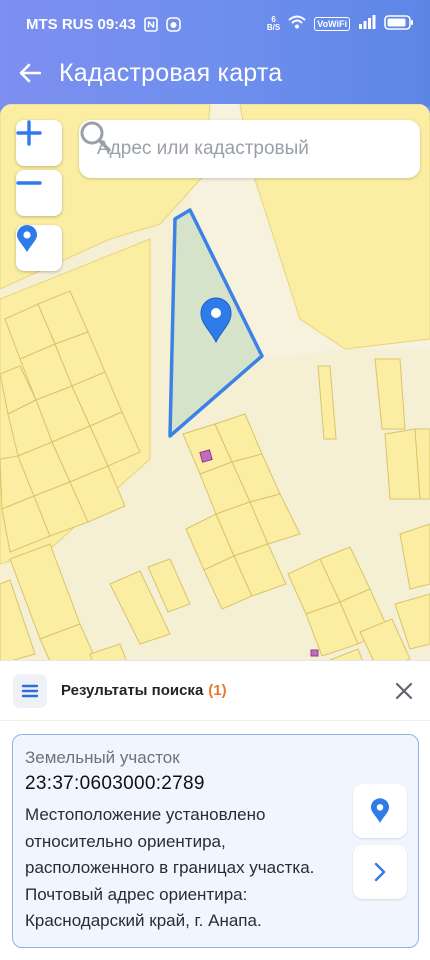 Image resolution: width=430 pixels, height=960 pixels. Describe the element at coordinates (132, 690) in the screenshot. I see `results-title: Результаты поиска` at that location.